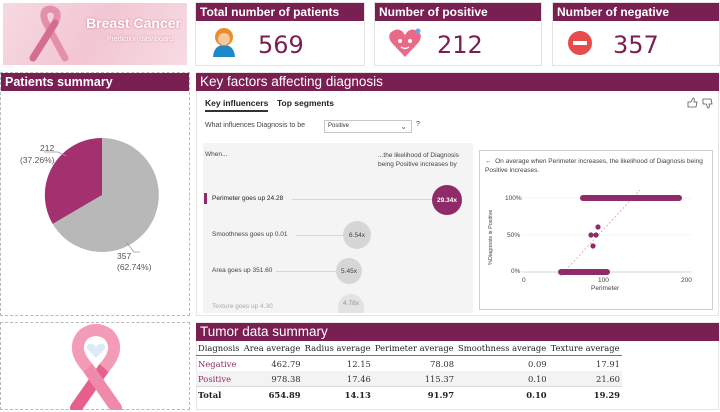  I want to click on patients-pie-chart, so click(95, 203).